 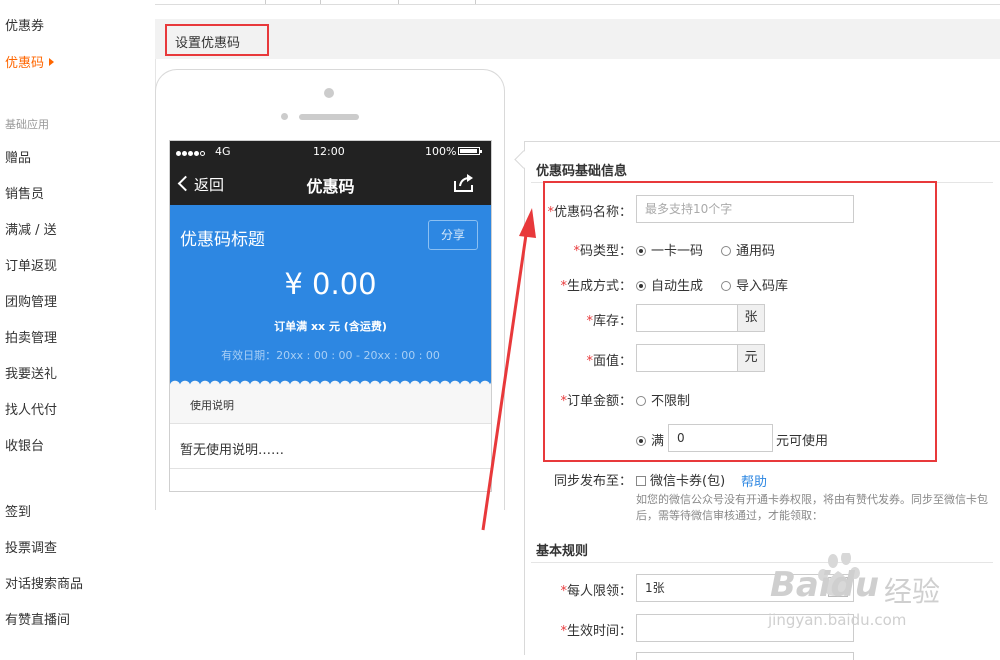 What do you see at coordinates (837, 620) in the screenshot?
I see `watermark-url: jingyan.baidu.com` at bounding box center [837, 620].